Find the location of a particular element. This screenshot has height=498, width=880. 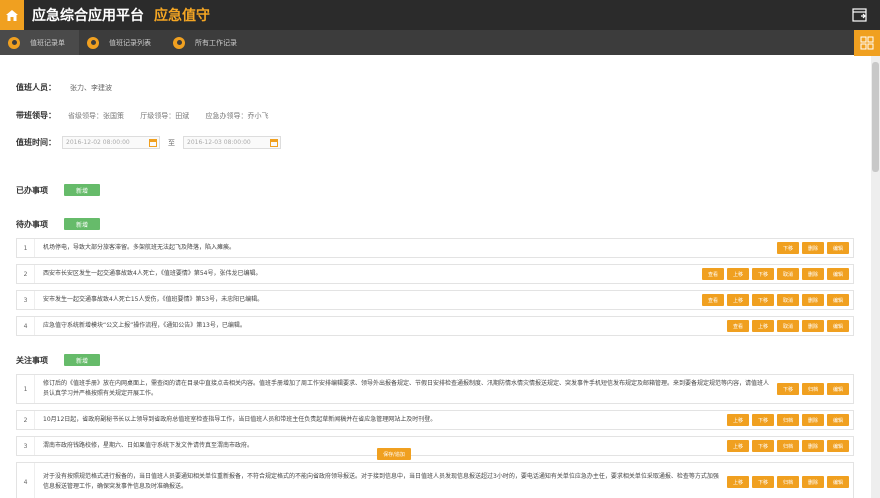

leaders-list: 省级领导：张国策 厅级领导：田斌 应急办领导：乔小飞 is located at coordinates (175, 116).